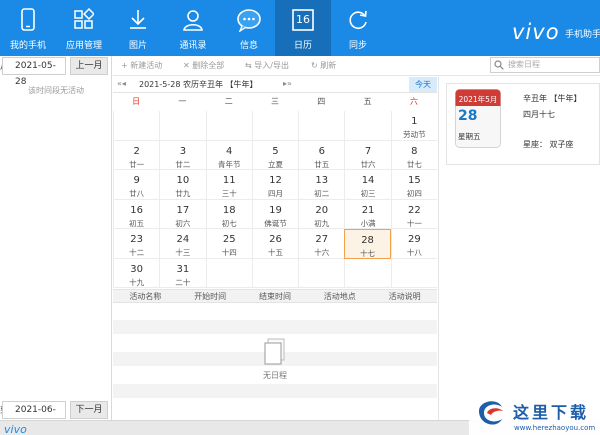 The width and height of the screenshot is (600, 435). What do you see at coordinates (34, 72) in the screenshot?
I see `start-date-field: 2021-05-28` at bounding box center [34, 72].